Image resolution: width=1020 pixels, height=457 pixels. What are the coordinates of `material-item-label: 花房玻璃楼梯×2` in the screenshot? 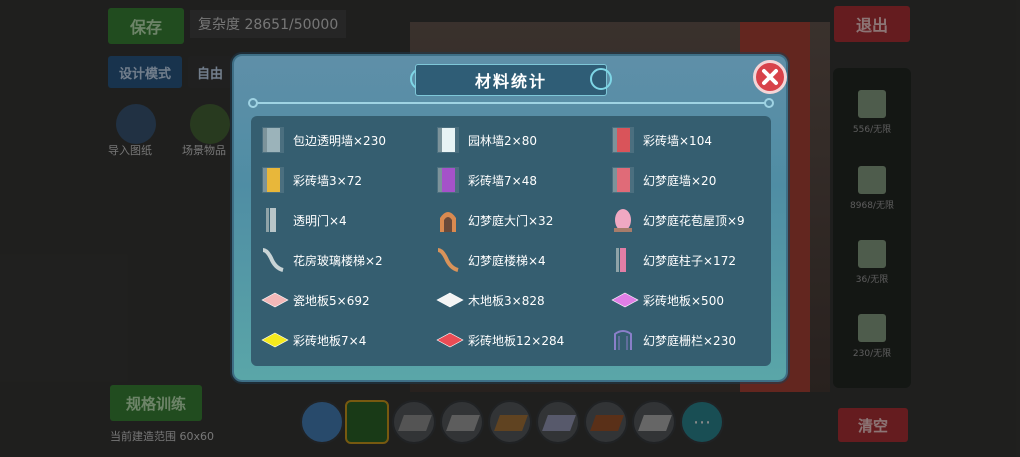 It's located at (338, 260).